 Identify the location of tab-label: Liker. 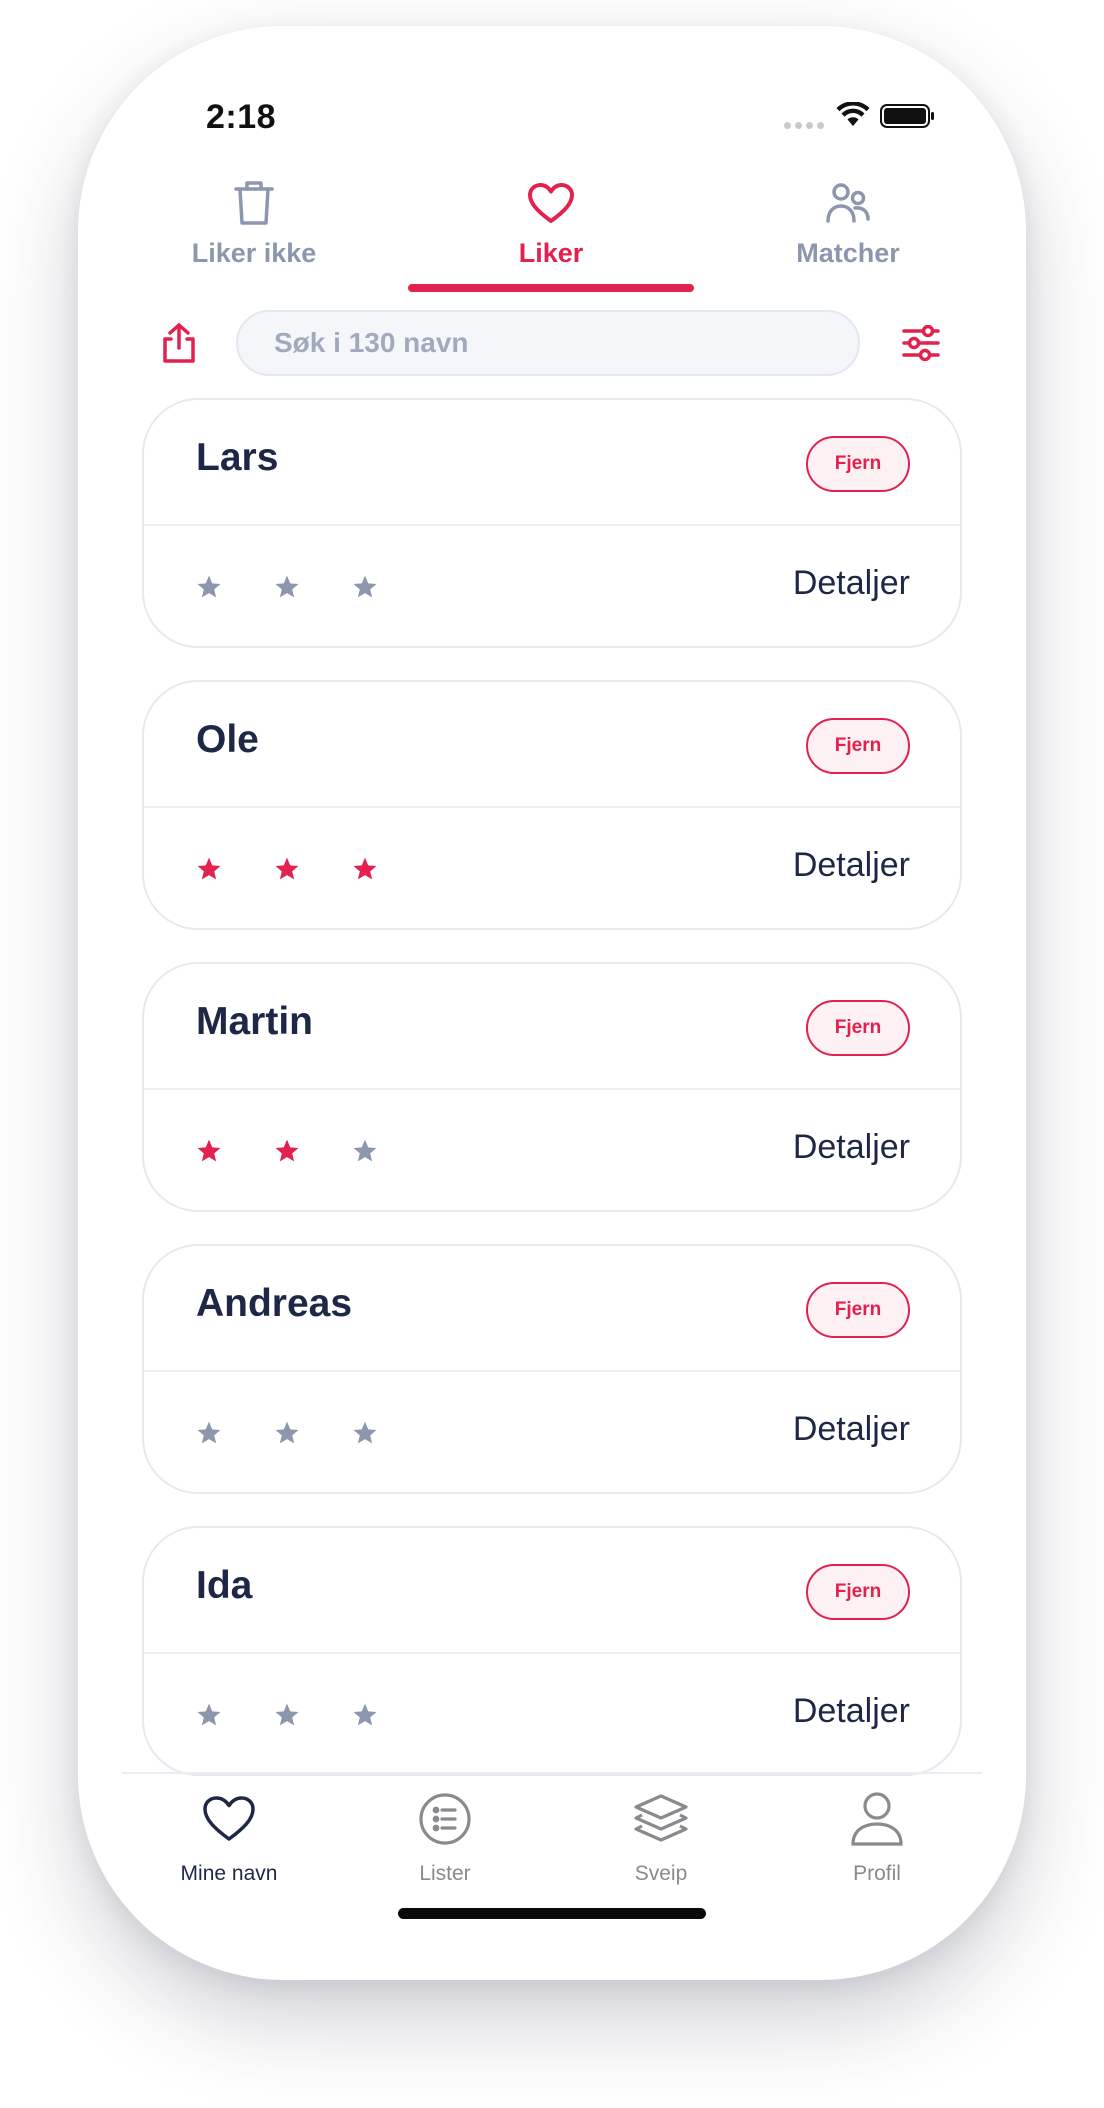
(551, 253).